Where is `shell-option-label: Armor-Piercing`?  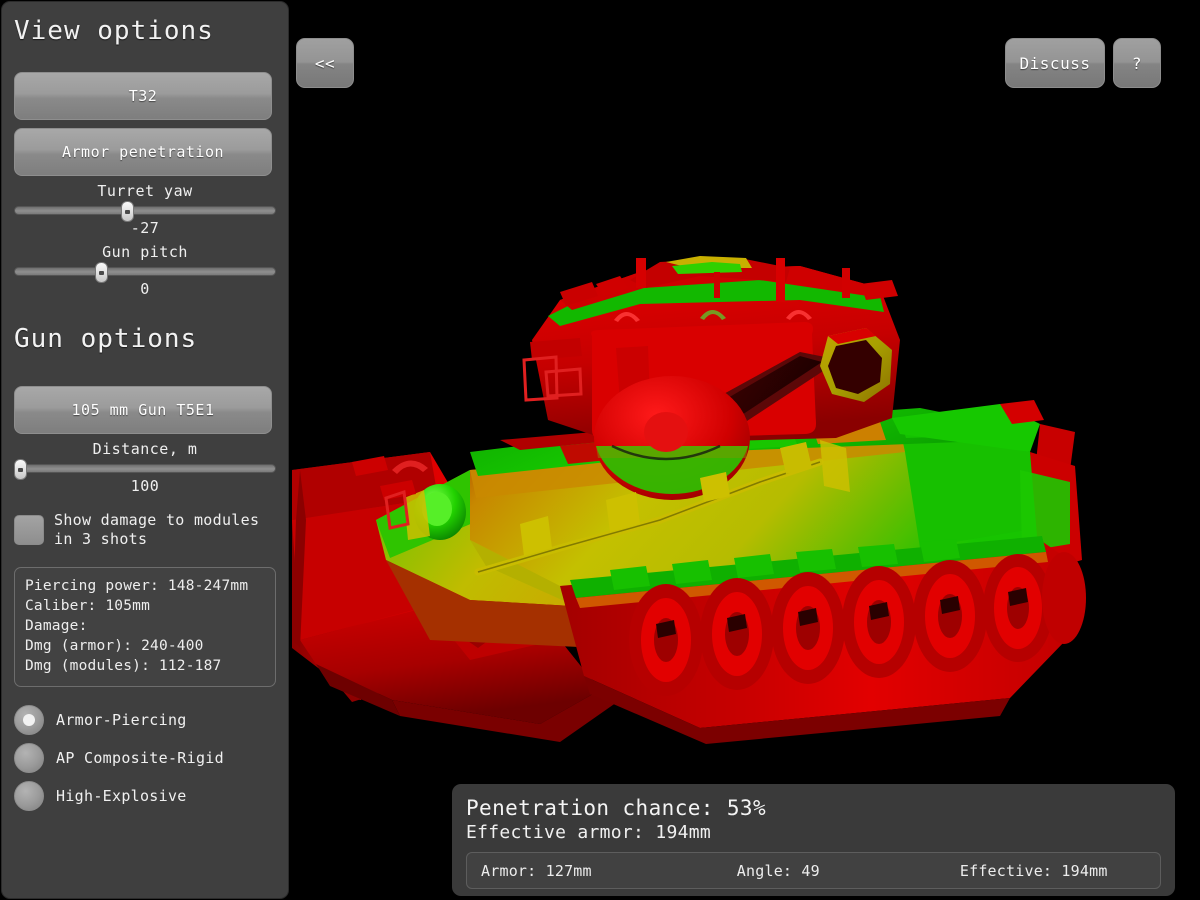
shell-option-label: Armor-Piercing is located at coordinates (121, 720).